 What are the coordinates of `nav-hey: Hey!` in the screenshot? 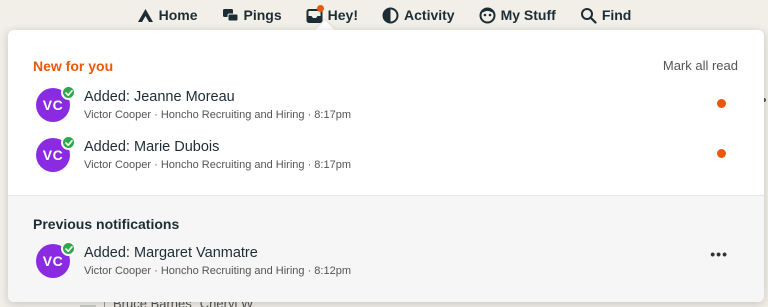 It's located at (332, 14).